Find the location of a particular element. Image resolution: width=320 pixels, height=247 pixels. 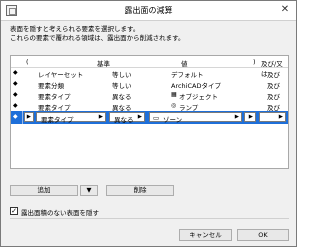

column-separator is located at coordinates (22, 117).